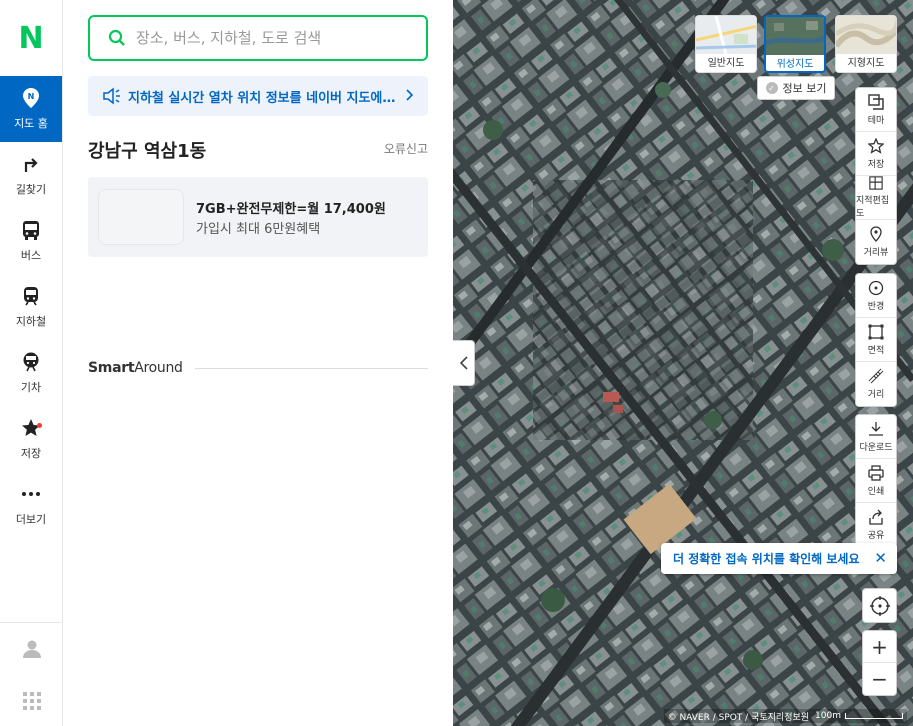 This screenshot has width=913, height=726. What do you see at coordinates (771, 88) in the screenshot?
I see `check-icon: ✓` at bounding box center [771, 88].